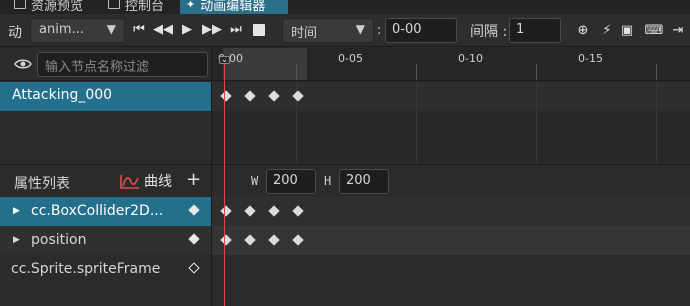  What do you see at coordinates (62, 95) in the screenshot?
I see `node-item-label: Attacking_000` at bounding box center [62, 95].